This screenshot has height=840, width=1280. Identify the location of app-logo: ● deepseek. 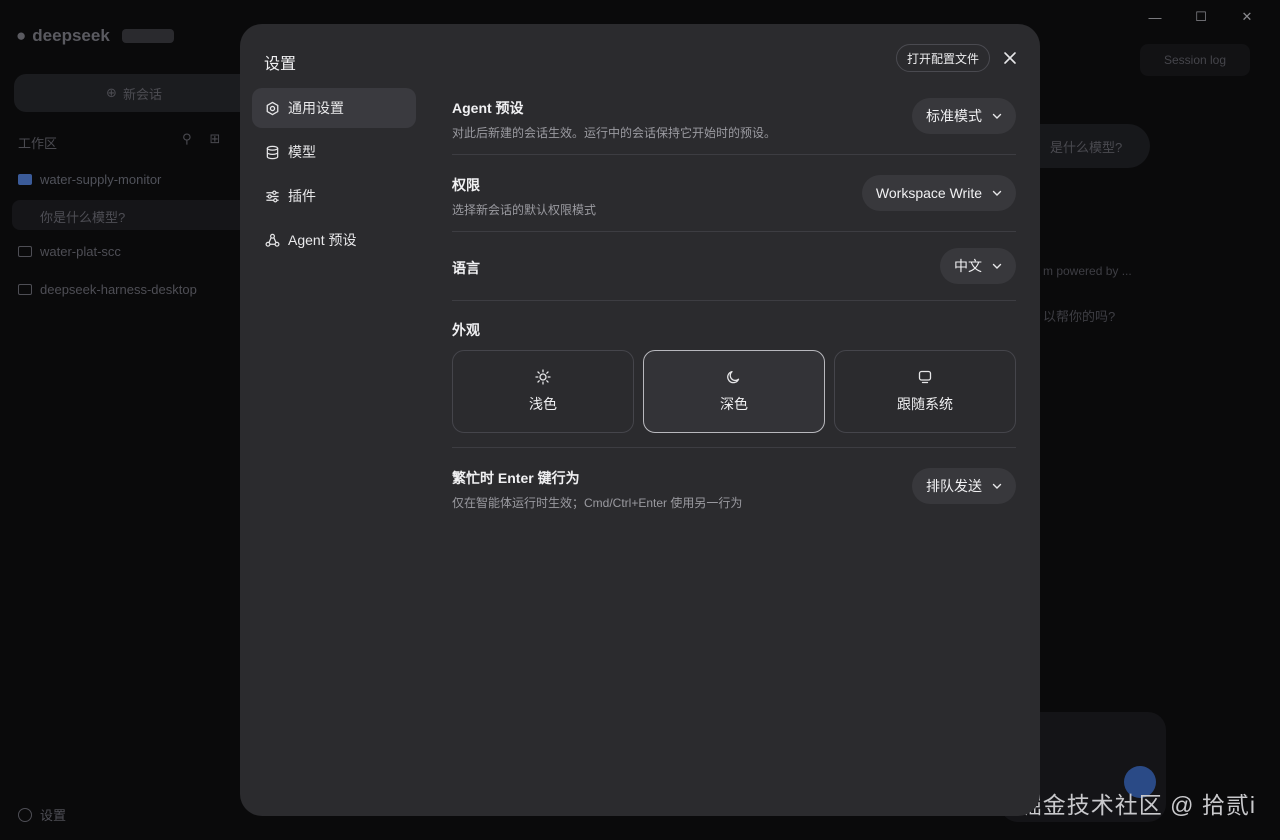
(95, 36).